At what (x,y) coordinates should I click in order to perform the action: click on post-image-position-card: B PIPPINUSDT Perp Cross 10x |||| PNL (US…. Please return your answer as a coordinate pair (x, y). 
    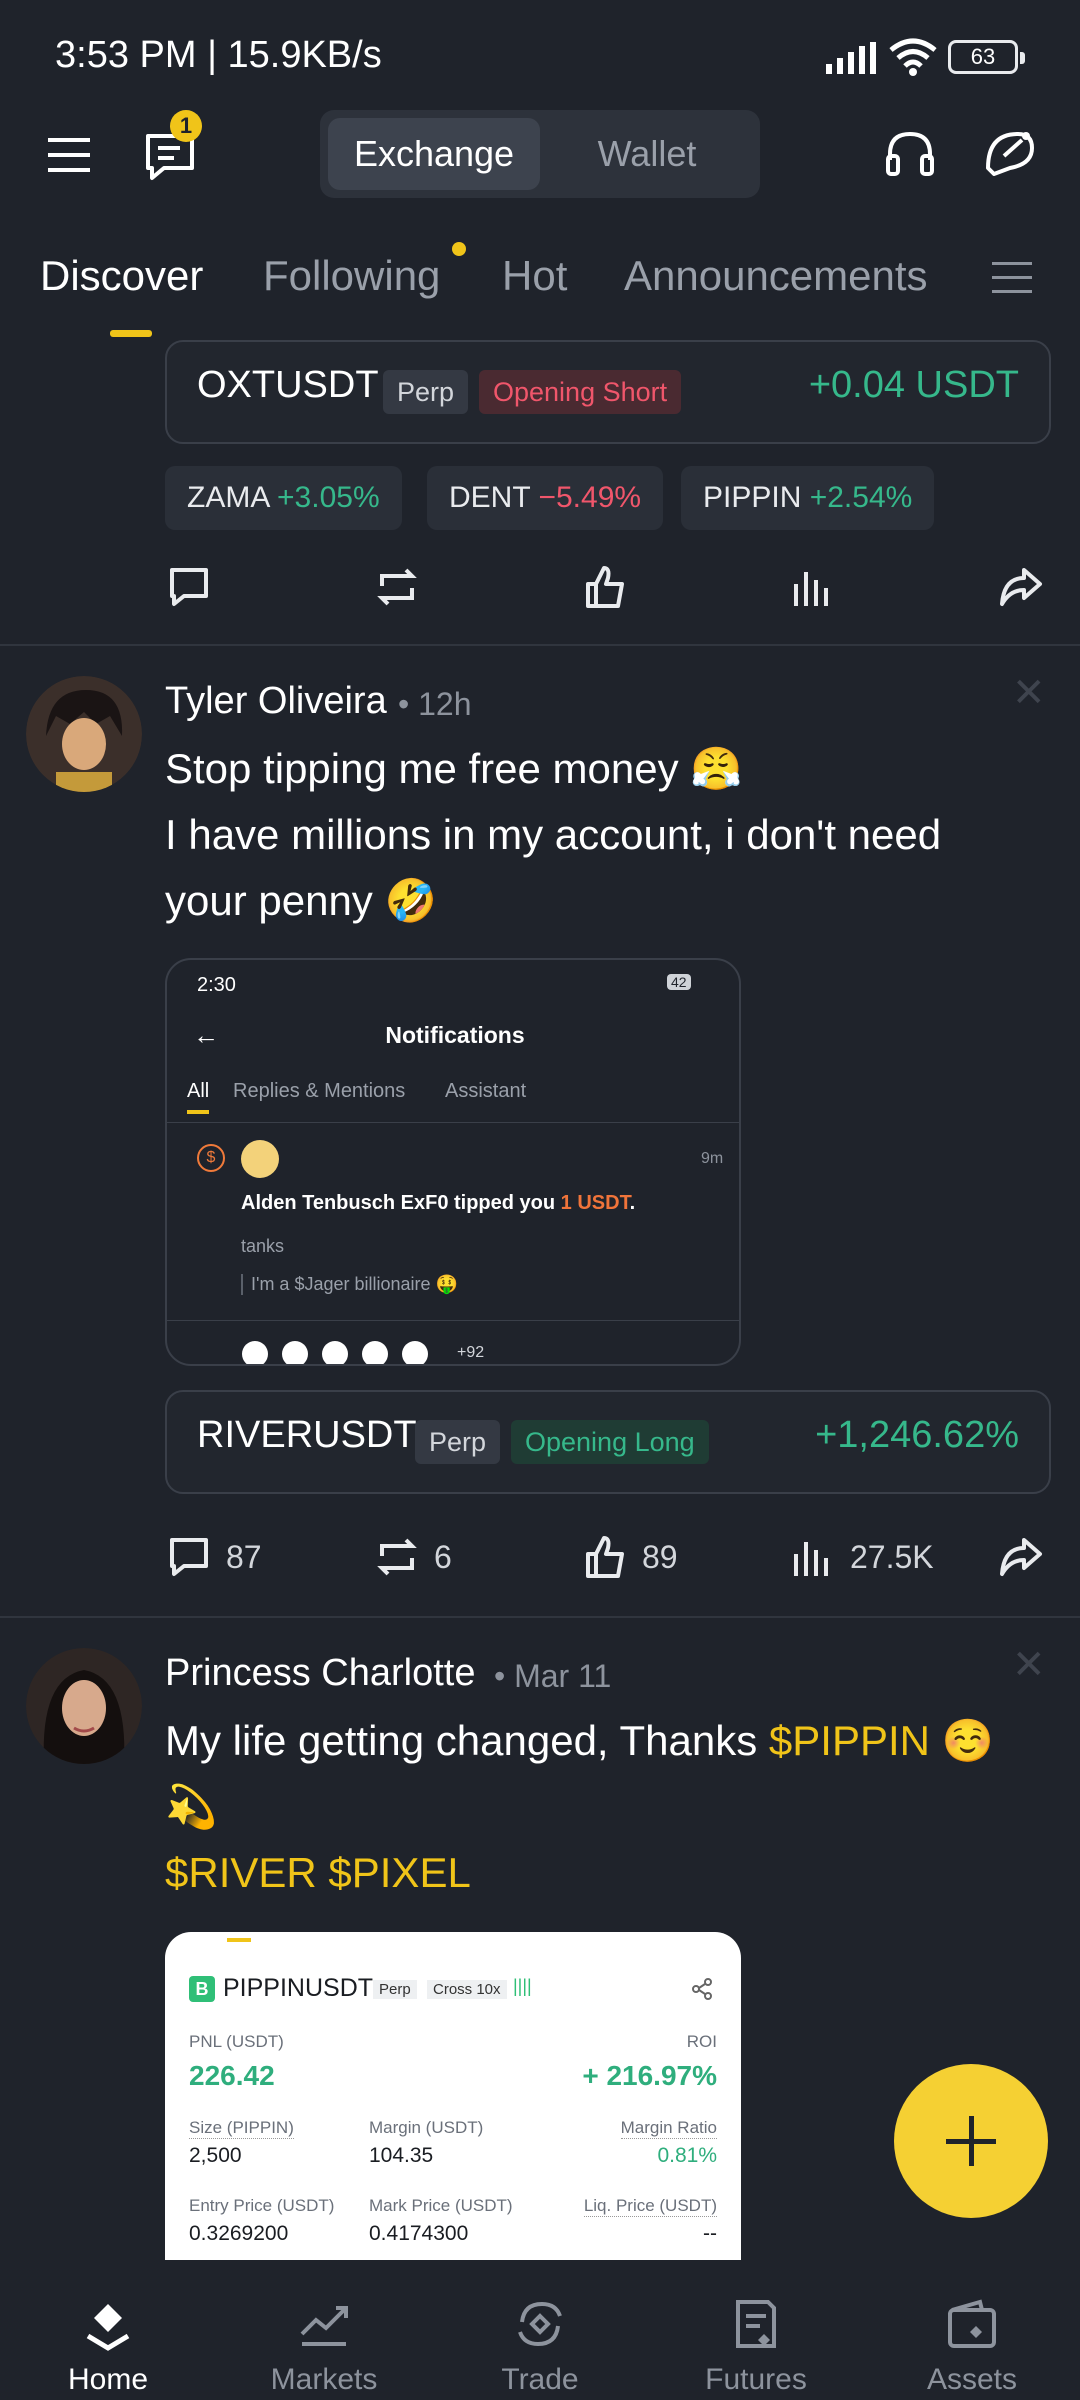
    Looking at the image, I should click on (453, 2096).